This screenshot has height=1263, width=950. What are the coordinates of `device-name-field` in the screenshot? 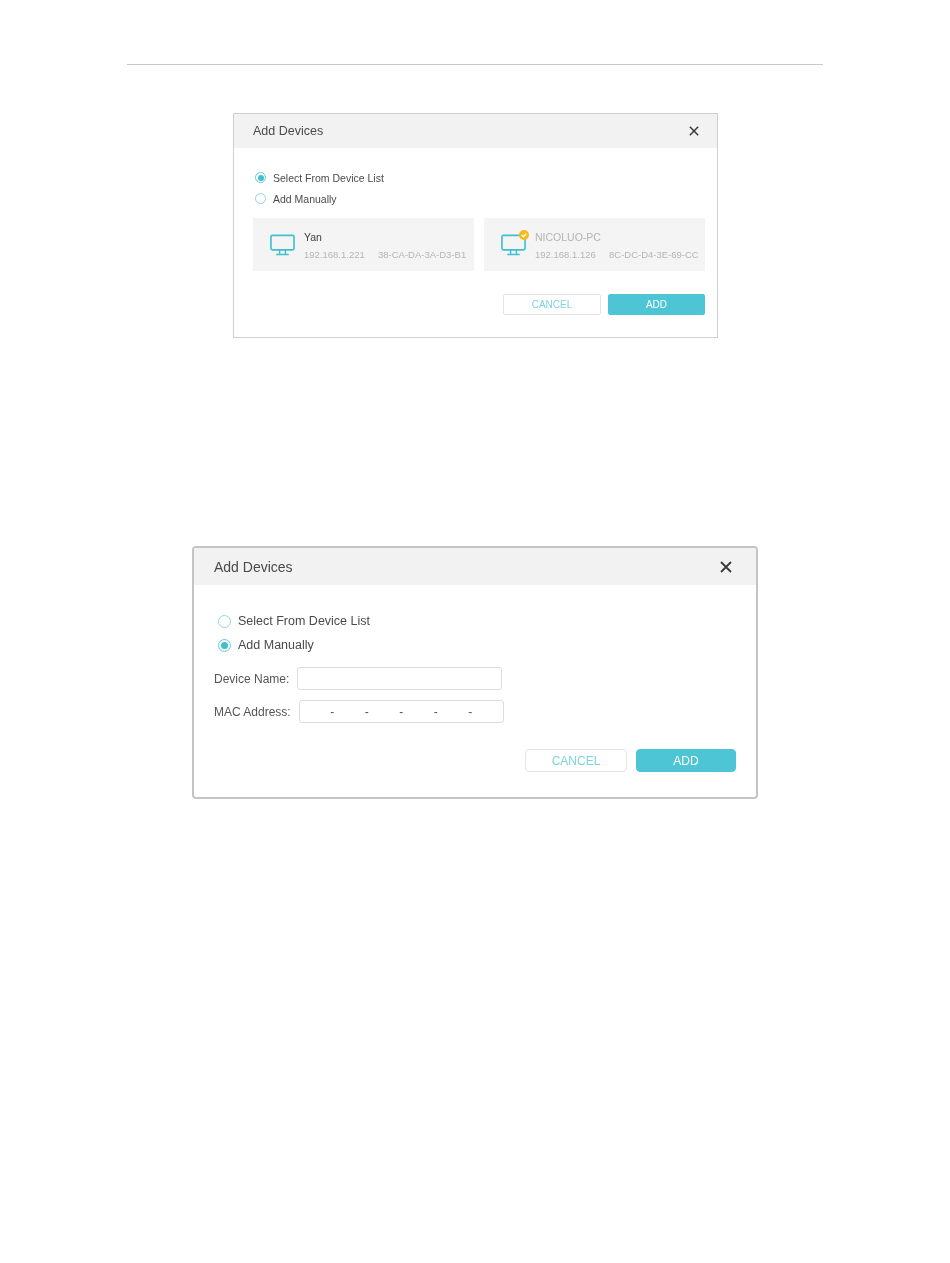 It's located at (400, 678).